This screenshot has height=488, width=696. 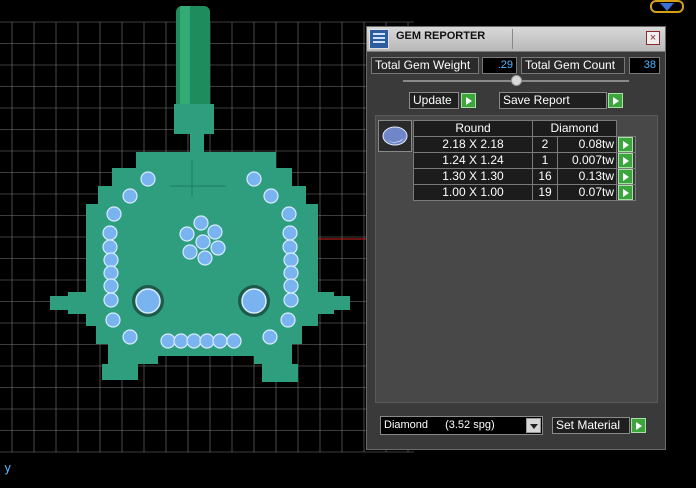 What do you see at coordinates (8, 468) in the screenshot?
I see `y-axis-label: y` at bounding box center [8, 468].